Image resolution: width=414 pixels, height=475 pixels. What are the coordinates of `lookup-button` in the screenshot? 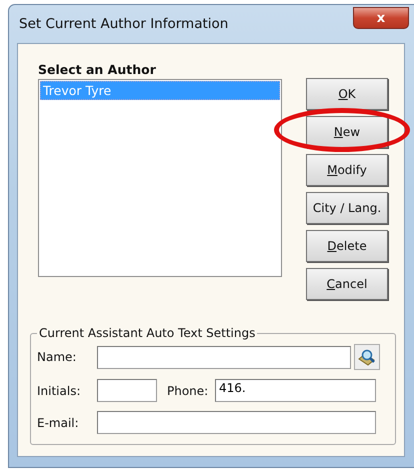 It's located at (367, 357).